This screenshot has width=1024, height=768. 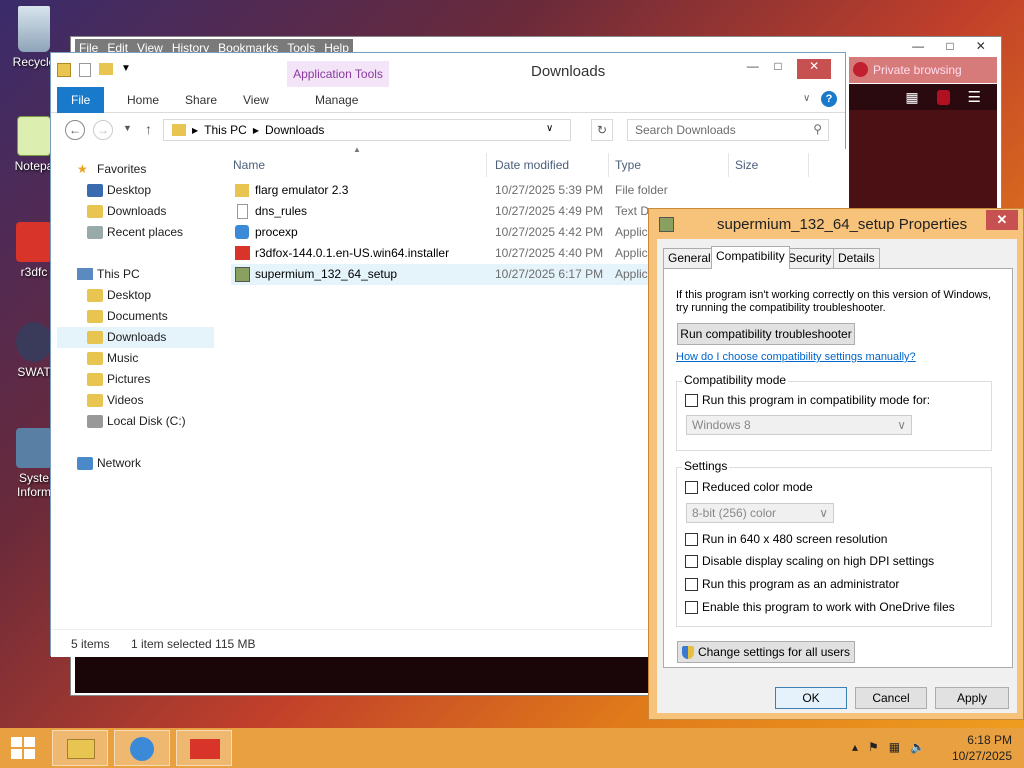 I want to click on file-row: procexp 10/27/2025 4:42 PM Applic, so click(x=466, y=232).